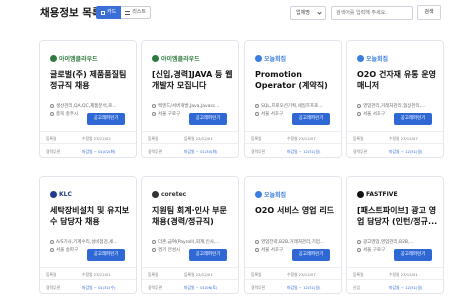  I want to click on company-logo-text: coretec, so click(174, 194).